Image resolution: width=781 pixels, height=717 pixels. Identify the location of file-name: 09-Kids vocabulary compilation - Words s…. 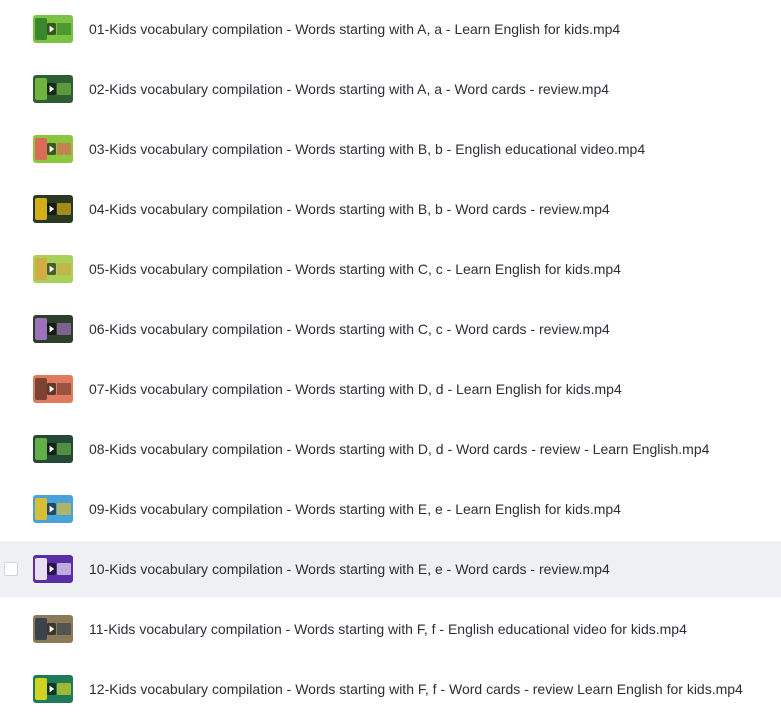
(355, 509).